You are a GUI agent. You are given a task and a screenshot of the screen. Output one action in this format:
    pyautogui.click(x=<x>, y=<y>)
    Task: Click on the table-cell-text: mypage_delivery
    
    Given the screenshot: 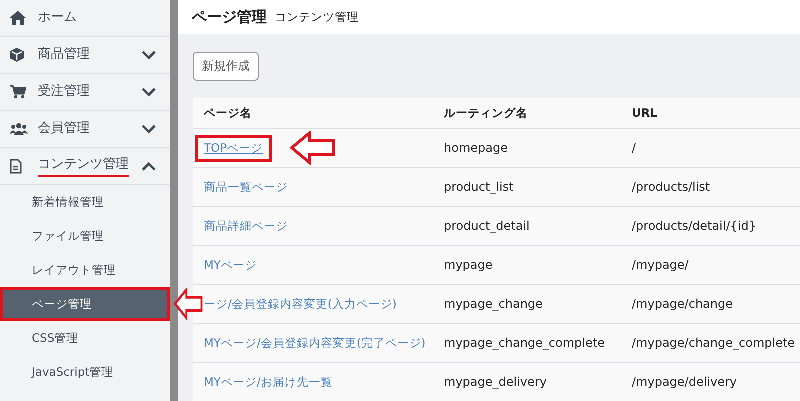 What is the action you would take?
    pyautogui.click(x=495, y=382)
    